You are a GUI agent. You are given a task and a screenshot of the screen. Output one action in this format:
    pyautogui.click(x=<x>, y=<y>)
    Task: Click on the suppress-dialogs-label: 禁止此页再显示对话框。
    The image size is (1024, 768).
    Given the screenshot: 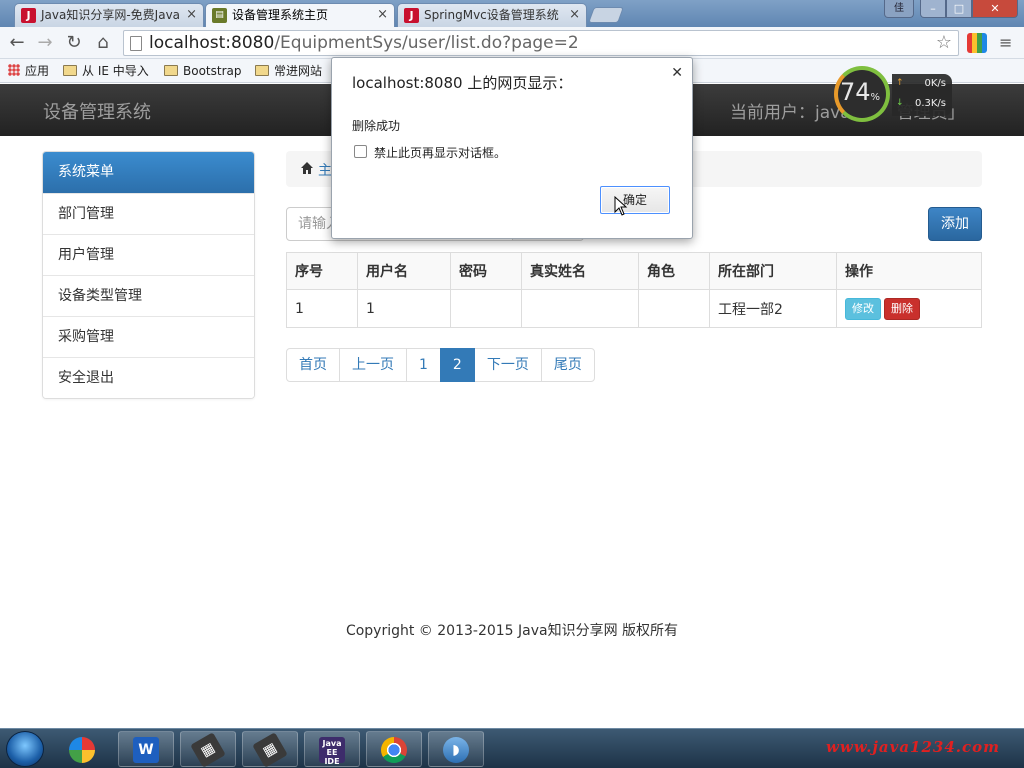 What is the action you would take?
    pyautogui.click(x=440, y=152)
    